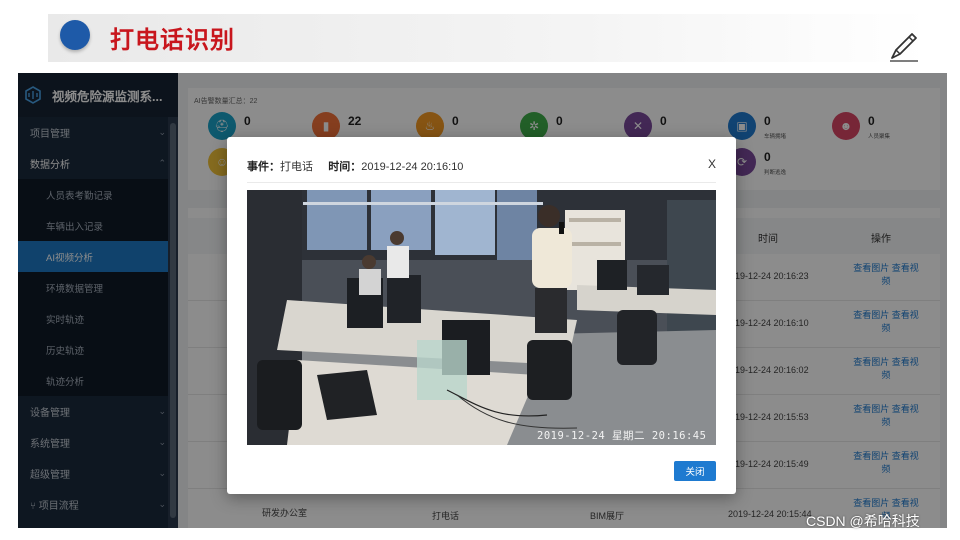 The image size is (960, 540). I want to click on modal-divider, so click(481, 182).